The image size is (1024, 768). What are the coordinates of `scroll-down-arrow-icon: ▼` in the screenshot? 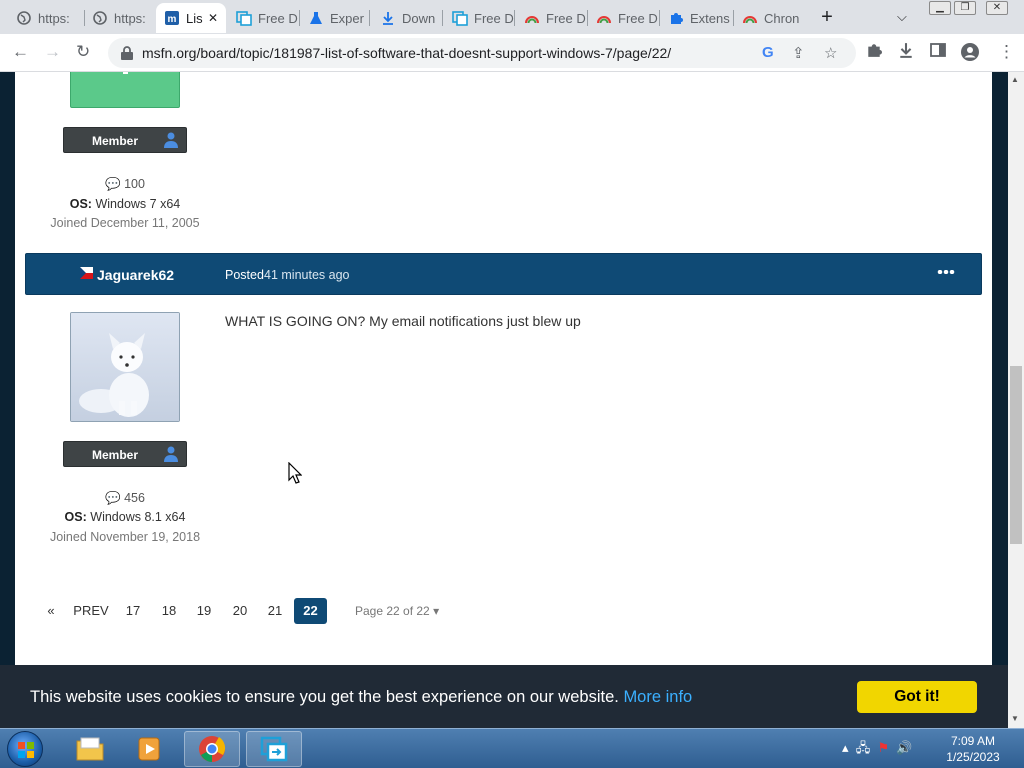 It's located at (1015, 718).